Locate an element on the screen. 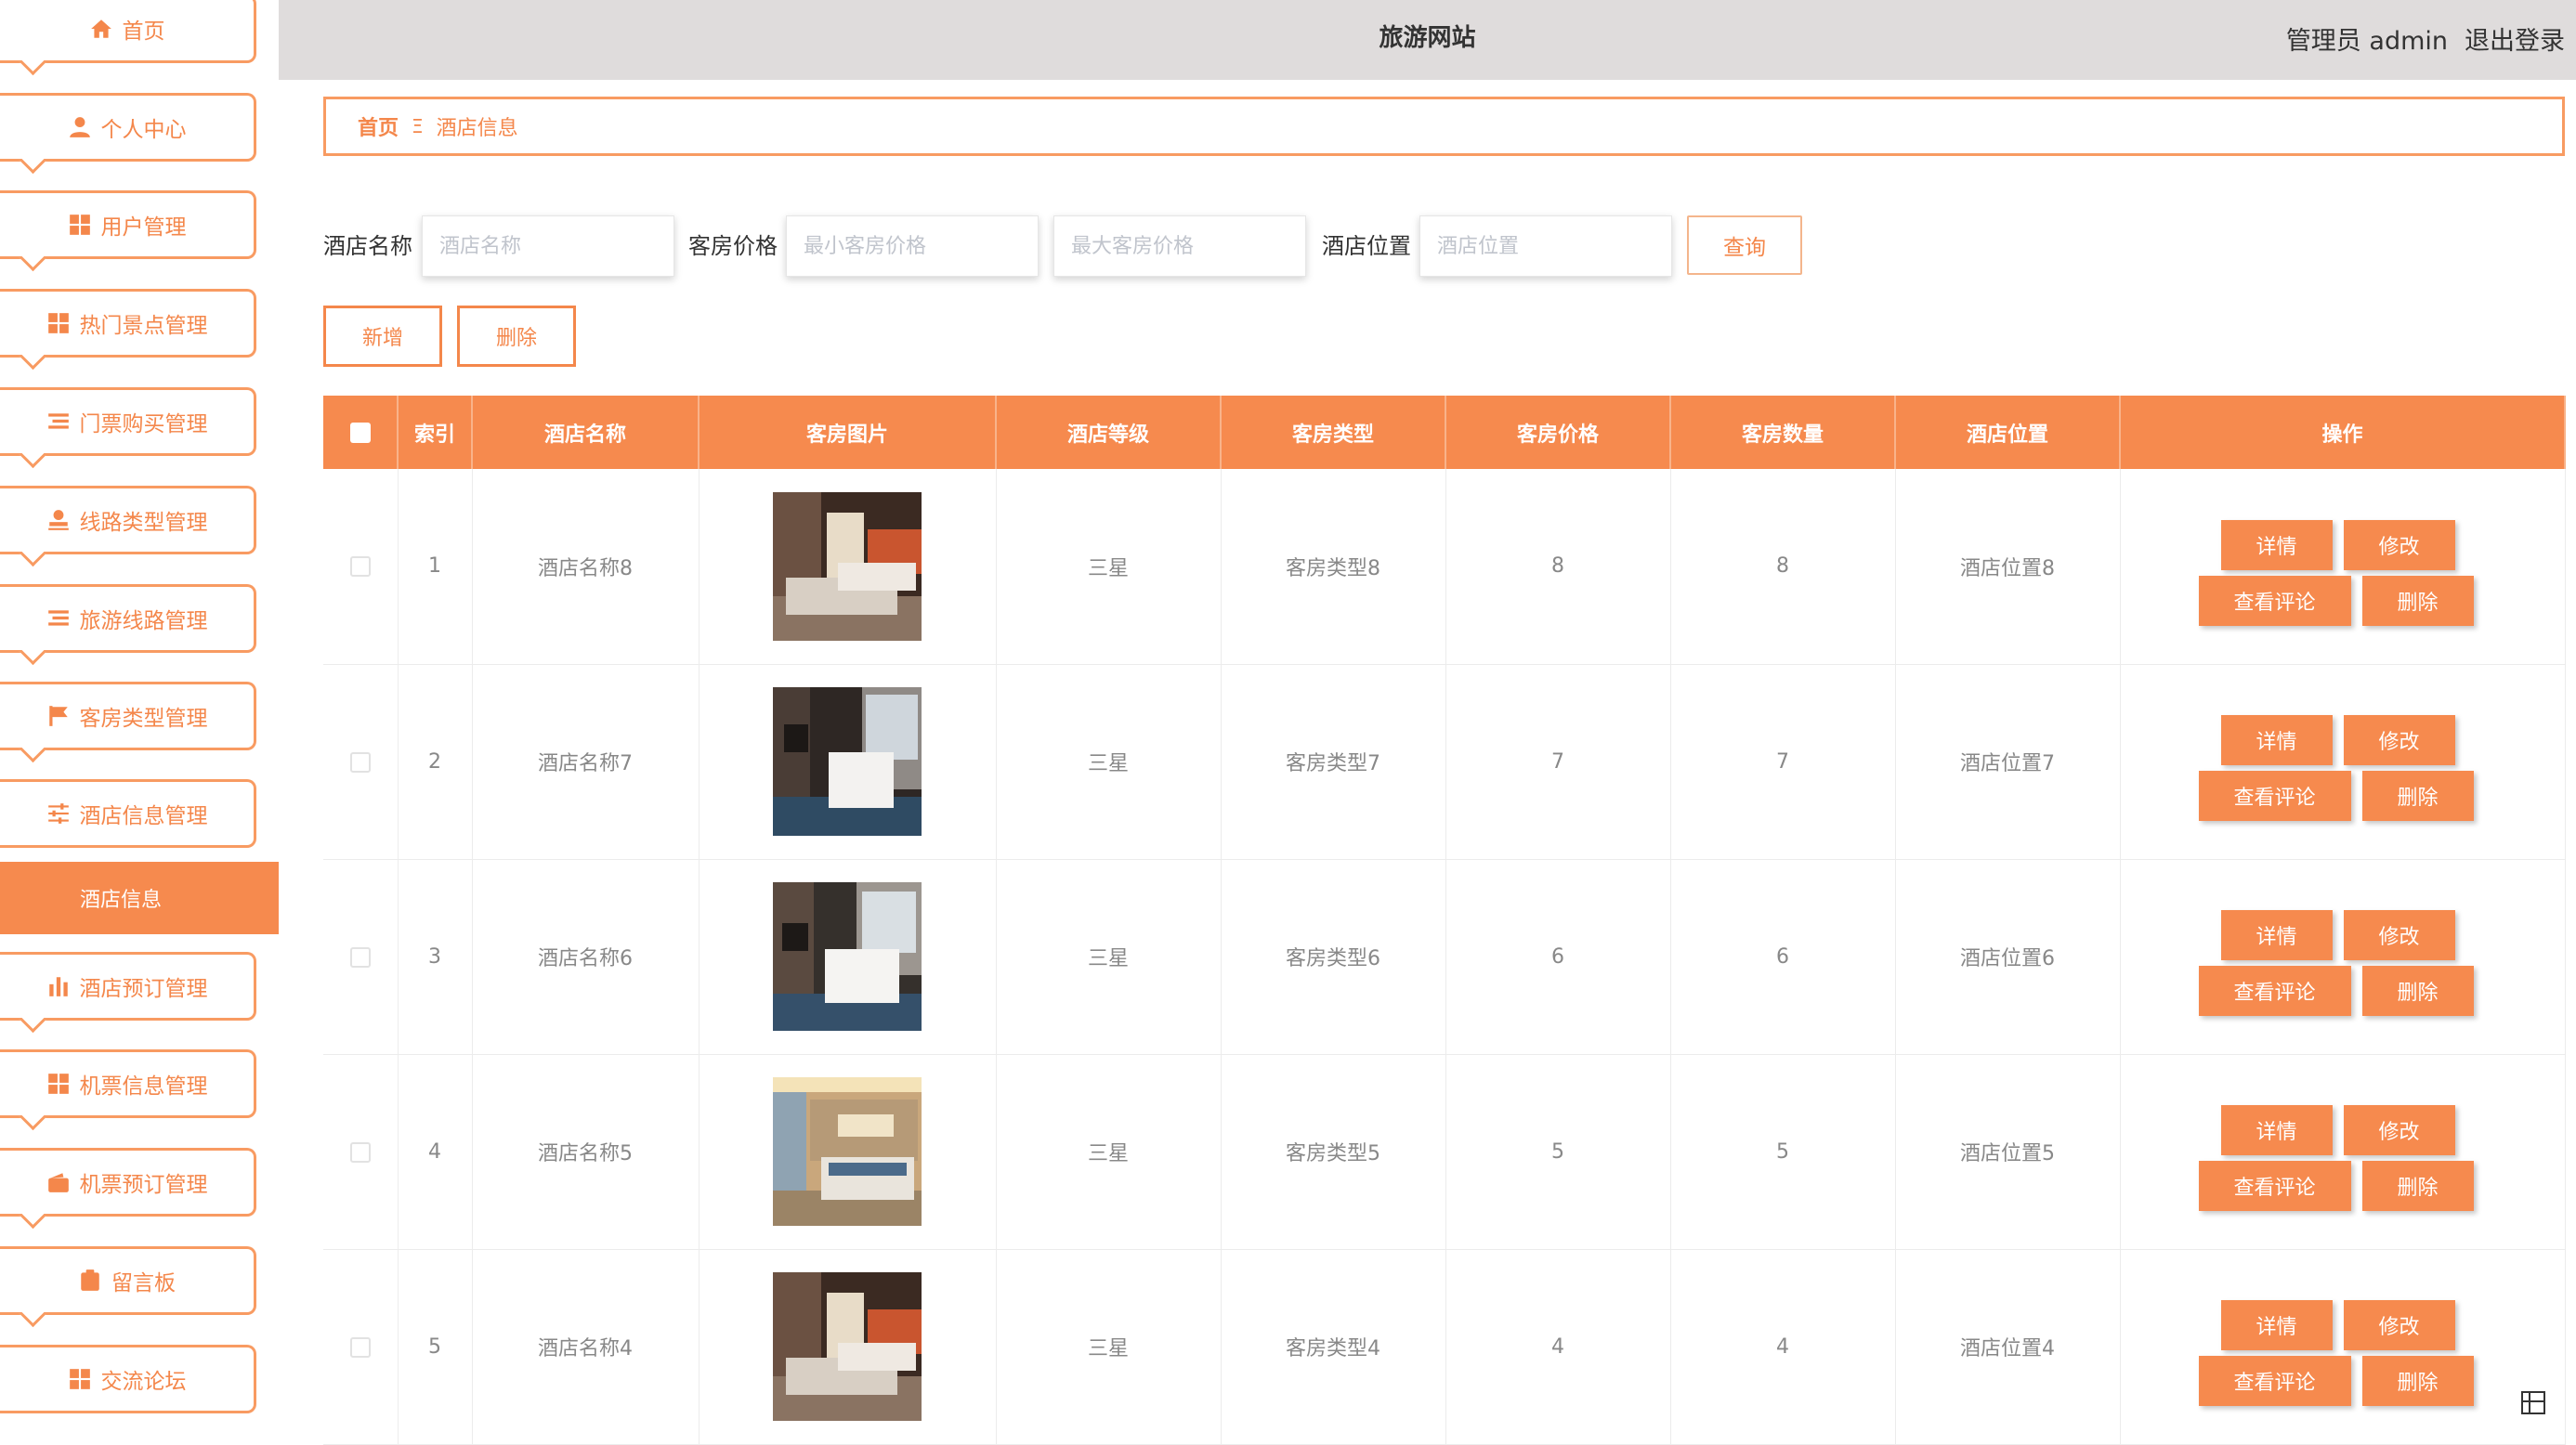 The width and height of the screenshot is (2576, 1445). room-type-cell: 客房类型8 is located at coordinates (1334, 567).